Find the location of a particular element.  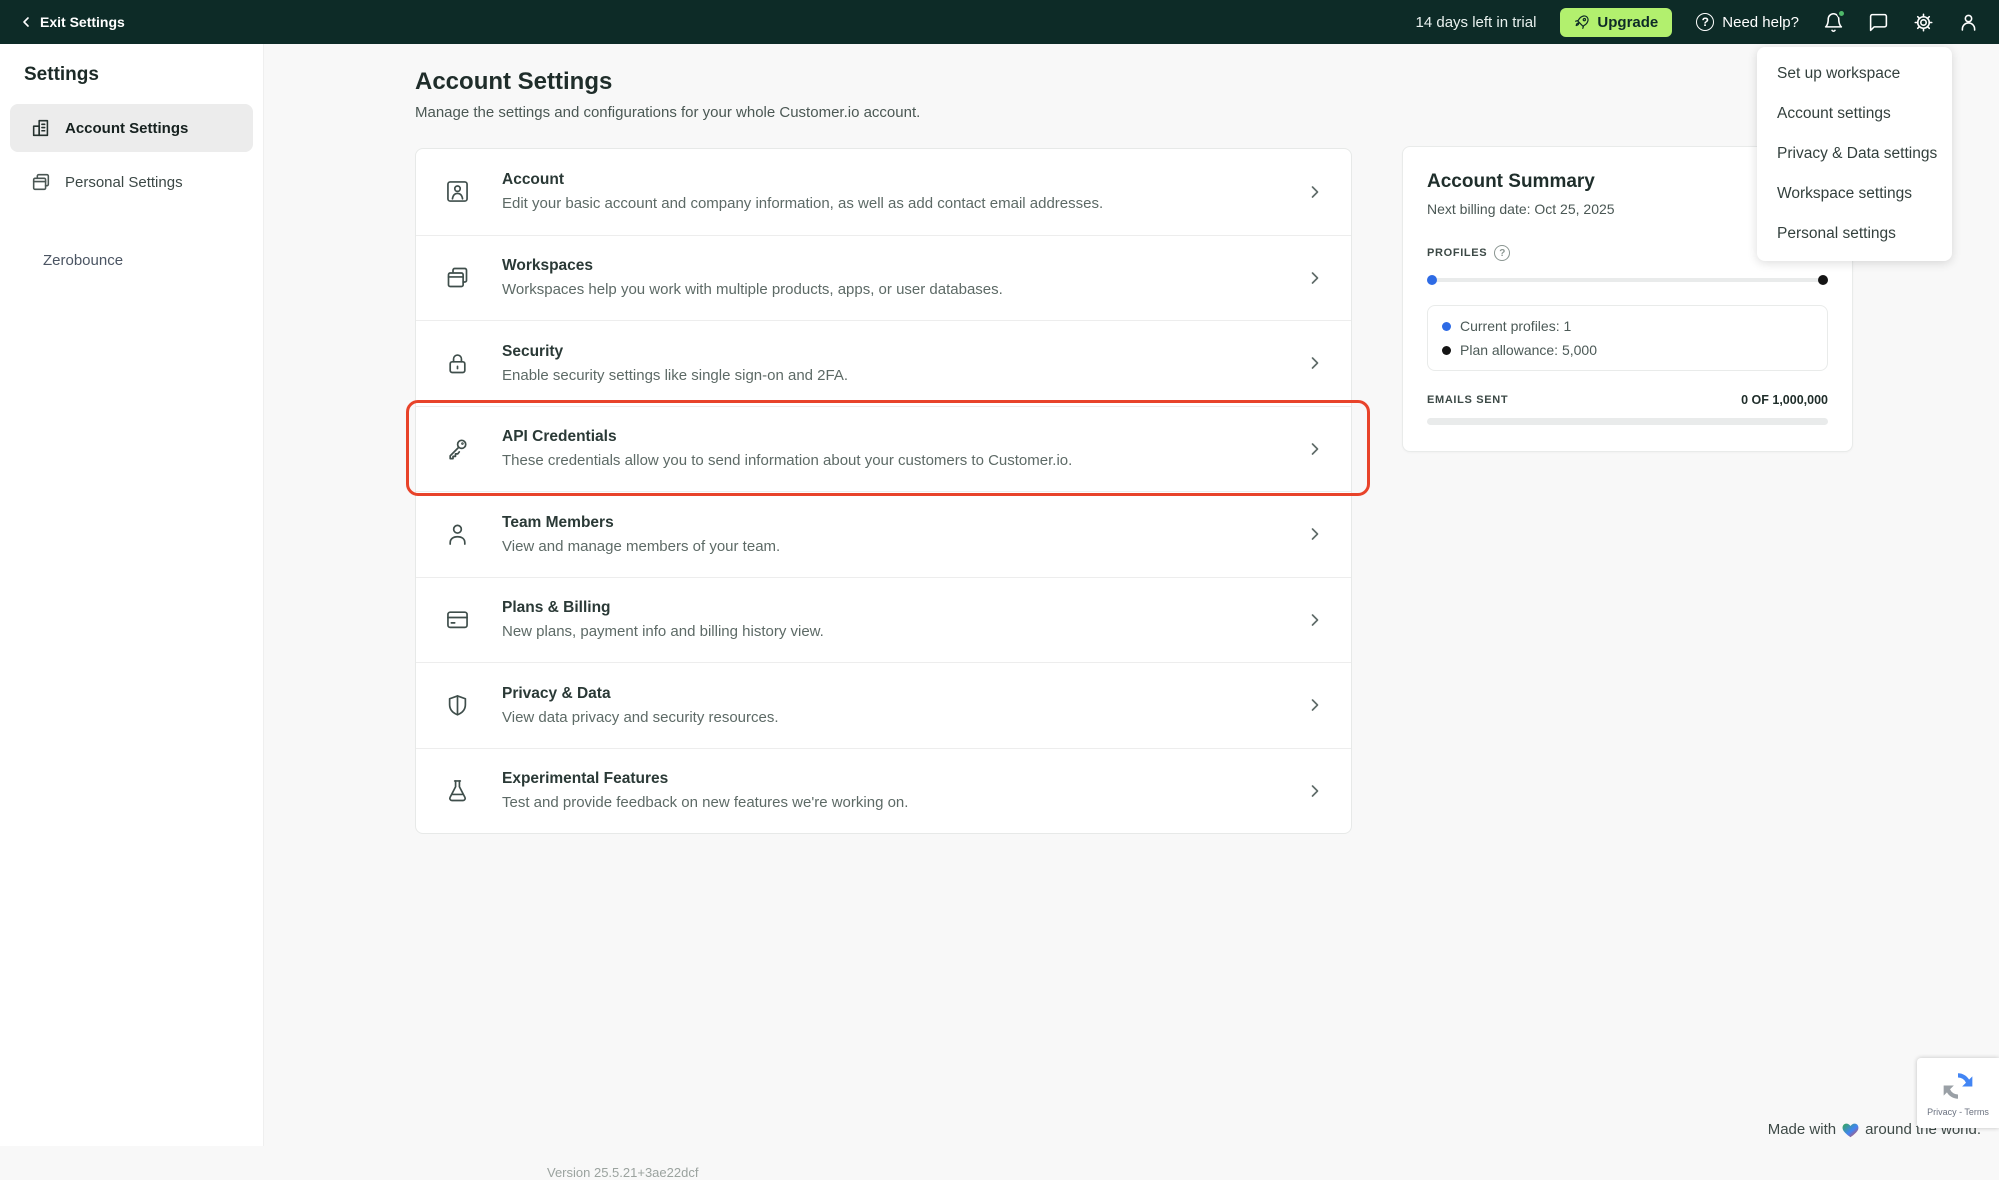

settings-row-title: Experimental Features is located at coordinates (585, 779).